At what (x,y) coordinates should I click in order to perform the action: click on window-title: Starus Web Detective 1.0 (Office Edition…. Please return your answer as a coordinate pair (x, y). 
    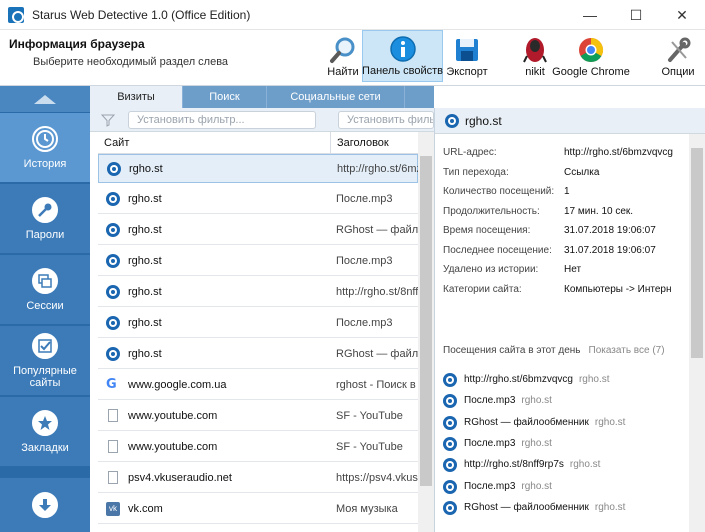
    Looking at the image, I should click on (141, 14).